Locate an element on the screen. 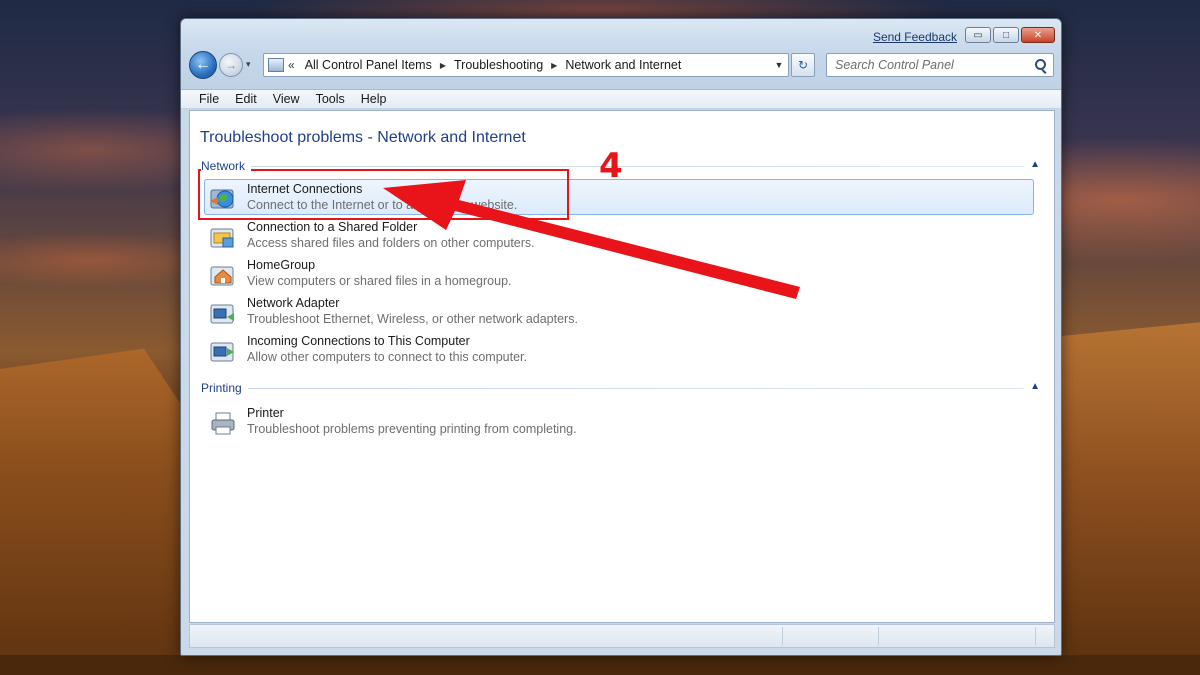 Image resolution: width=1200 pixels, height=675 pixels. breadcrumb-all-control-panel-items: All Control Panel Items is located at coordinates (368, 65).